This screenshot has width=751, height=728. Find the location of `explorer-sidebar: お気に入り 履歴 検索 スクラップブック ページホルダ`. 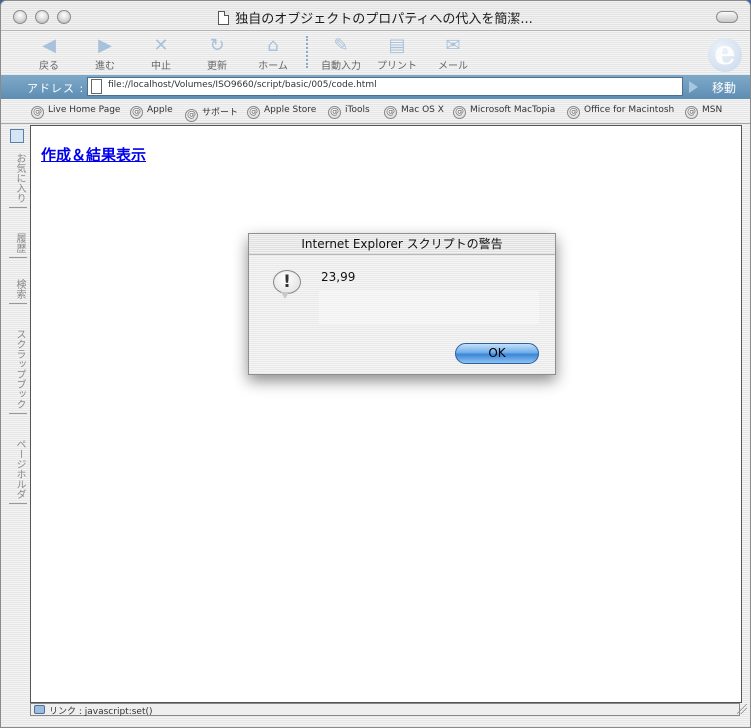

explorer-sidebar: お気に入り 履歴 検索 スクラップブック ページホルダ is located at coordinates (15, 414).